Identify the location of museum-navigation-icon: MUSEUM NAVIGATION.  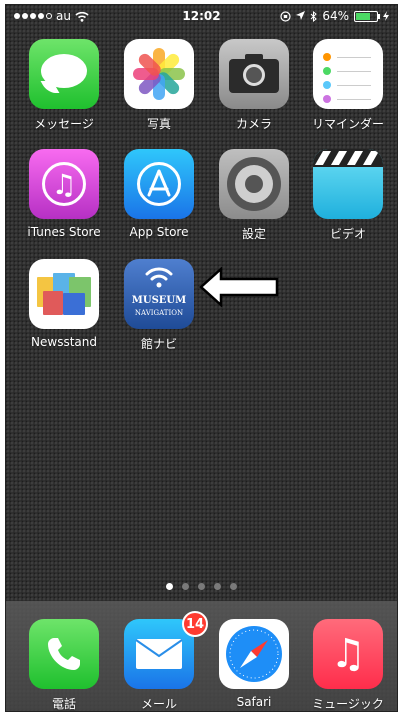
(159, 294).